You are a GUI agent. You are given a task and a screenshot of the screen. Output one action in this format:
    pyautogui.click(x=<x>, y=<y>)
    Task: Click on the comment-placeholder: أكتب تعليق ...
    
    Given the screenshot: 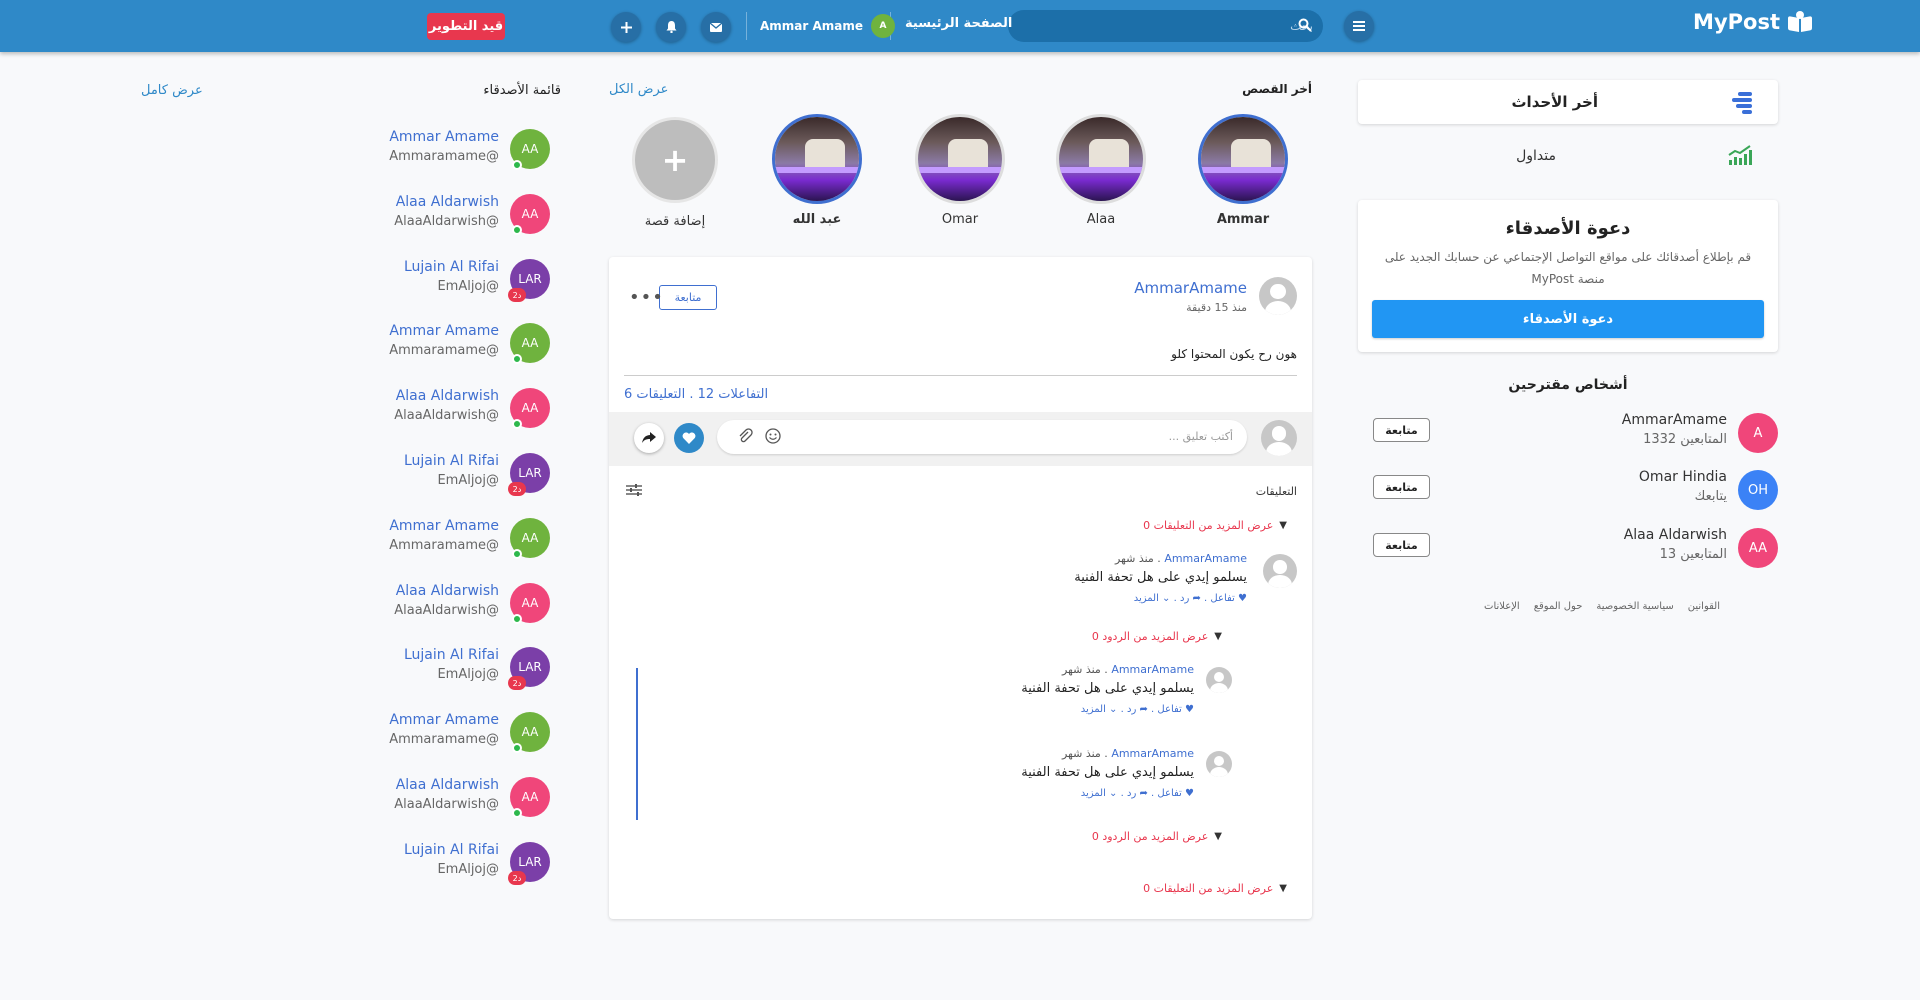 What is the action you would take?
    pyautogui.click(x=1200, y=436)
    